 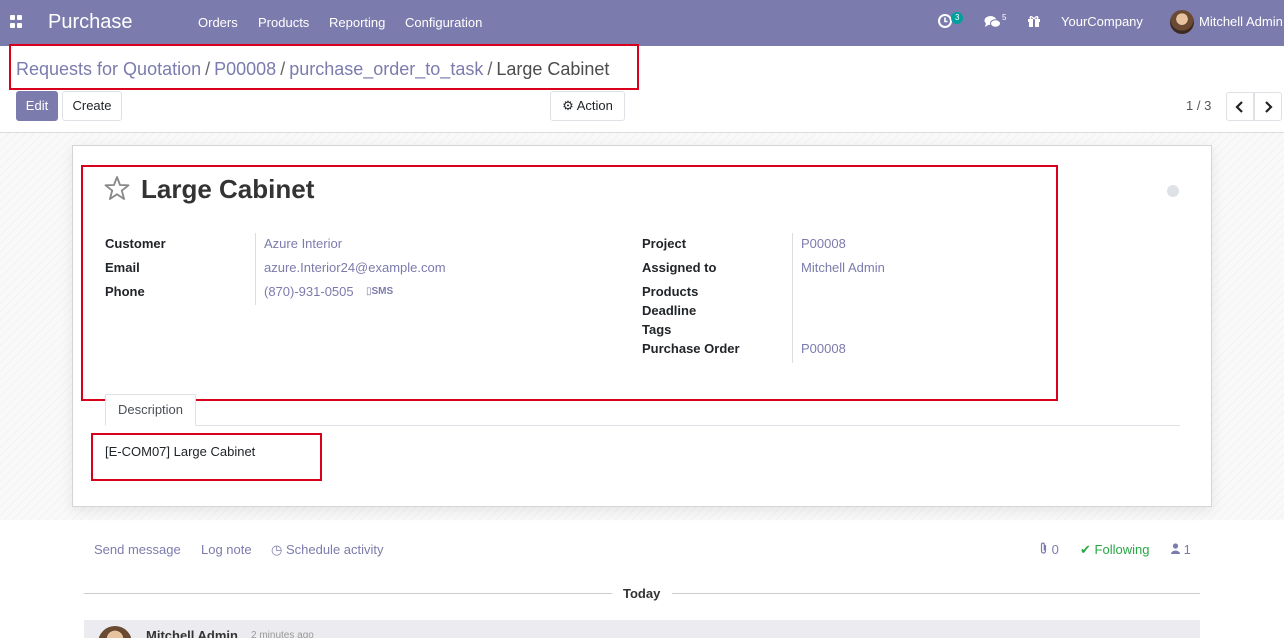 What do you see at coordinates (192, 633) in the screenshot?
I see `message-author: Mitchell Admin` at bounding box center [192, 633].